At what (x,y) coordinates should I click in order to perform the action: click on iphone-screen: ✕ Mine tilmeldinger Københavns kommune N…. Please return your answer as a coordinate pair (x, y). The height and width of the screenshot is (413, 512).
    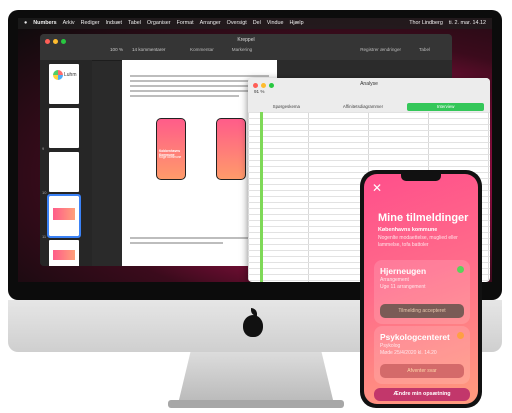
    Looking at the image, I should click on (421, 289).